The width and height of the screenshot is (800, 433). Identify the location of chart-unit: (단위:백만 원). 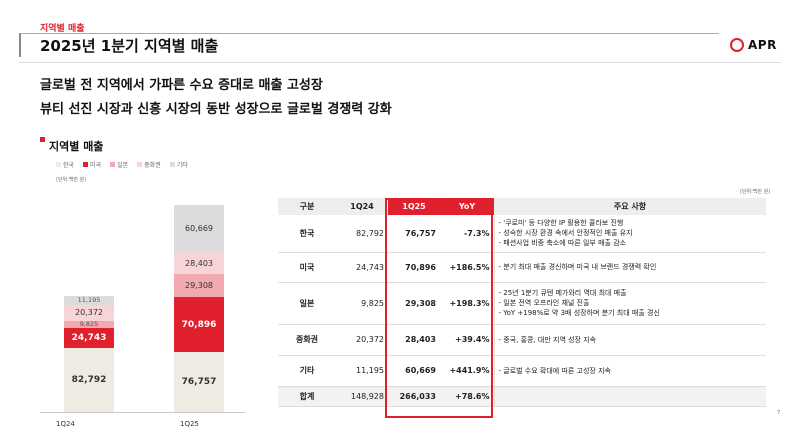
(71, 180).